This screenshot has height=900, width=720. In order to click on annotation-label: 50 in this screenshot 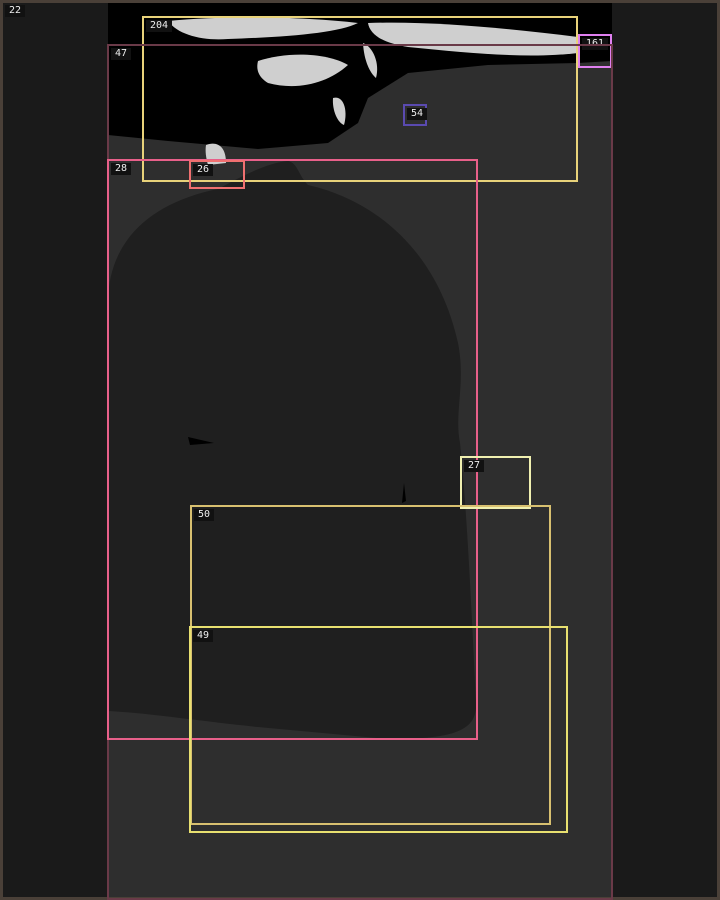, I will do `click(204, 515)`.